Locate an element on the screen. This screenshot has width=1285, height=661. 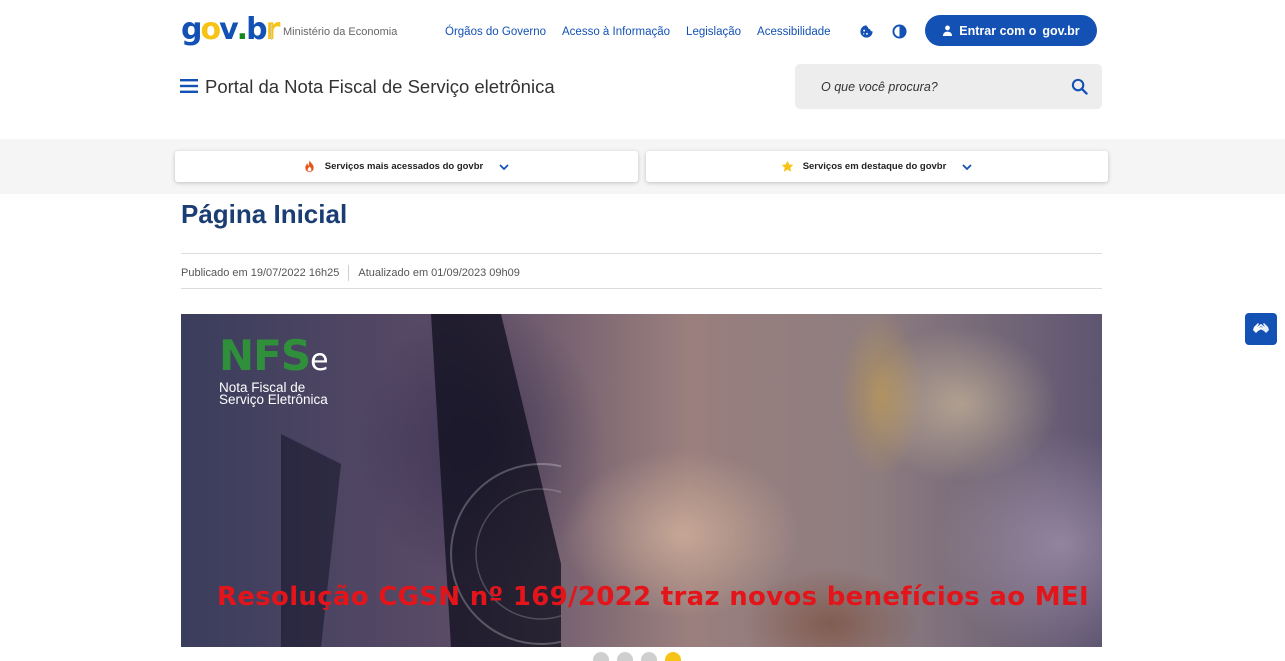
search-box is located at coordinates (948, 86).